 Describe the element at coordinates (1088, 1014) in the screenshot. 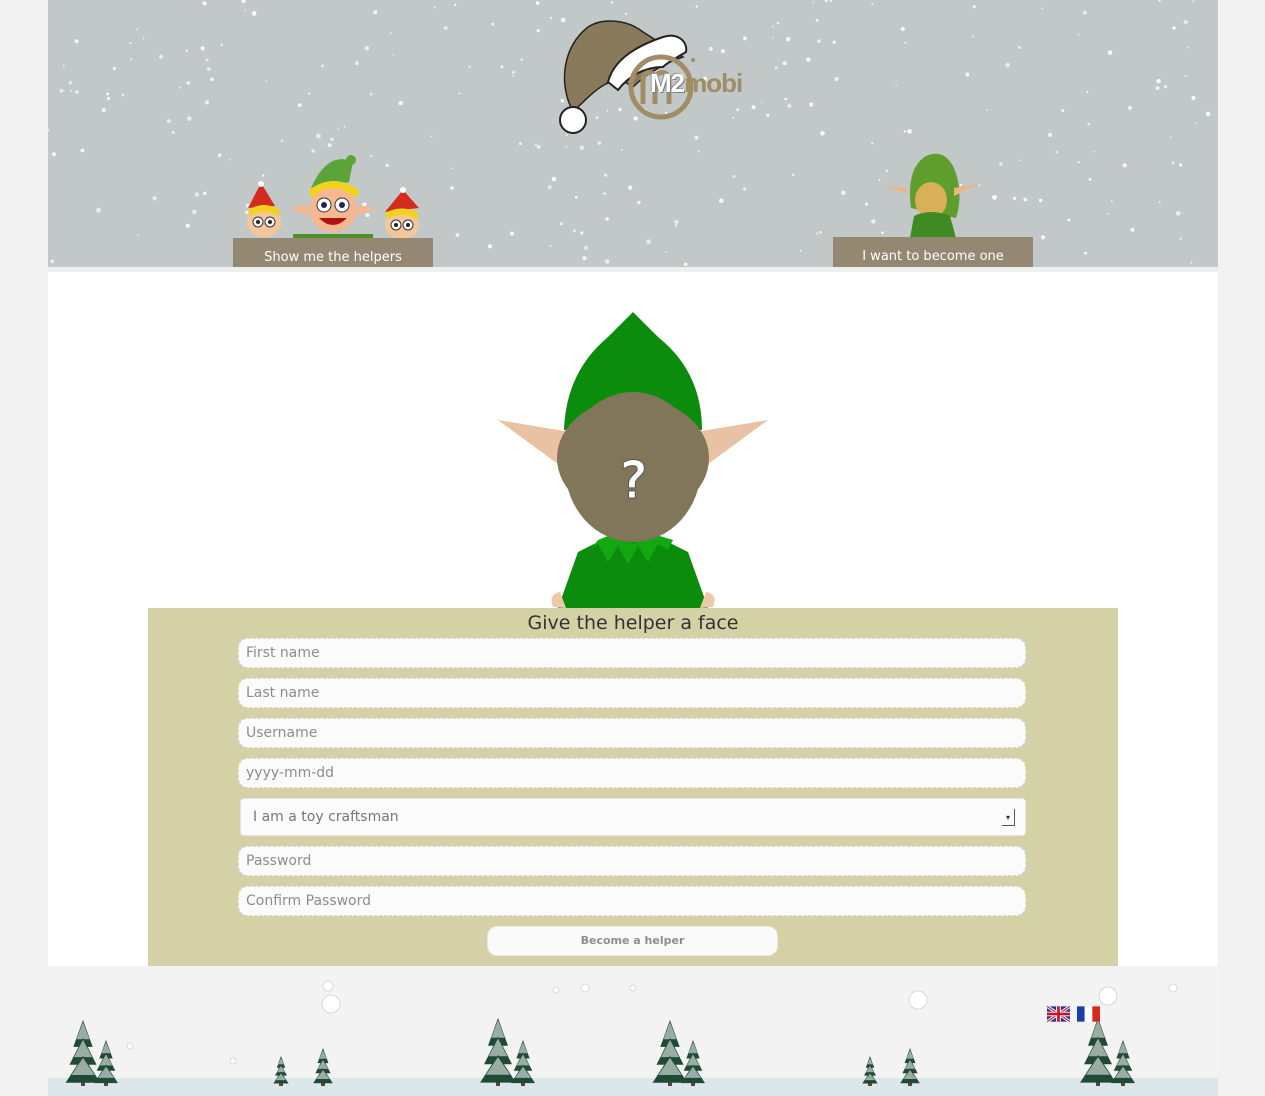

I see `france-flag-icon` at that location.